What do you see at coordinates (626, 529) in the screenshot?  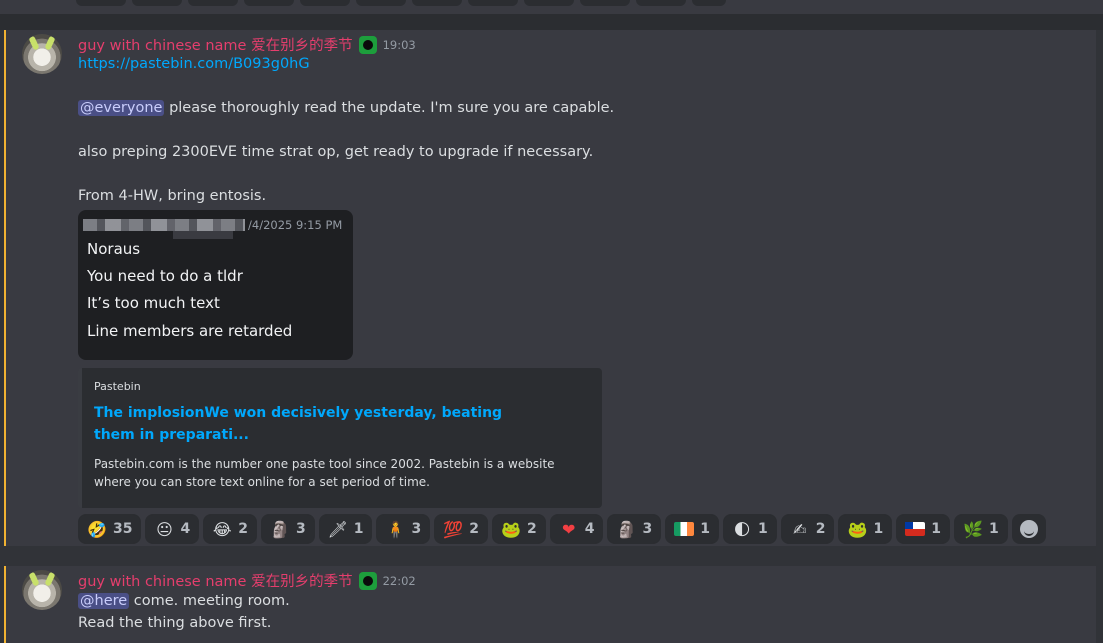 I see `custom-face2-emoji-icon: 🗿` at bounding box center [626, 529].